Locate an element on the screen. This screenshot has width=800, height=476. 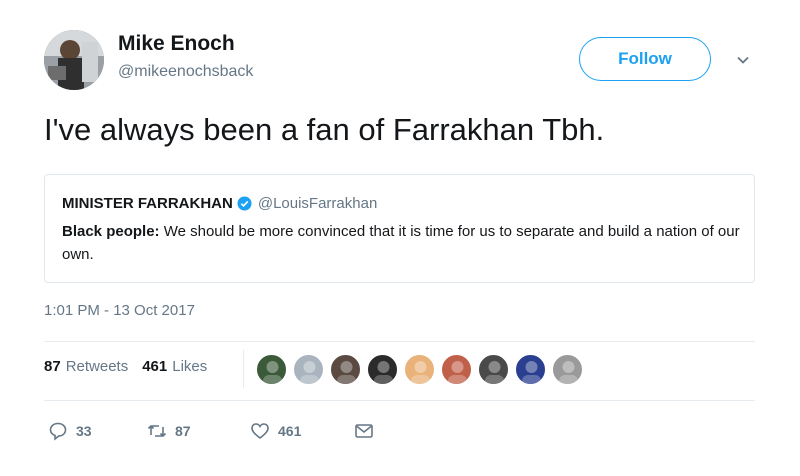
tweet-stats: 87 Retweets 461 Likes is located at coordinates (125, 366).